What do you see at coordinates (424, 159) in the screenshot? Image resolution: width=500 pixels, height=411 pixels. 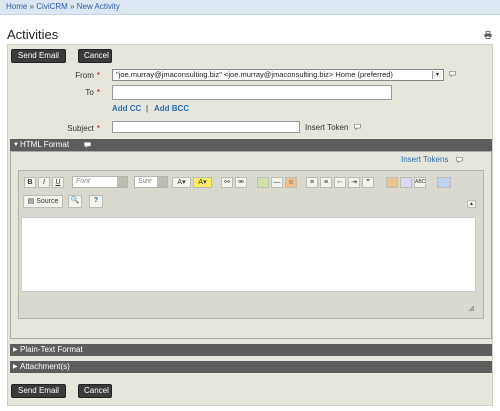 I see `insert-tokens-link: Insert Tokens` at bounding box center [424, 159].